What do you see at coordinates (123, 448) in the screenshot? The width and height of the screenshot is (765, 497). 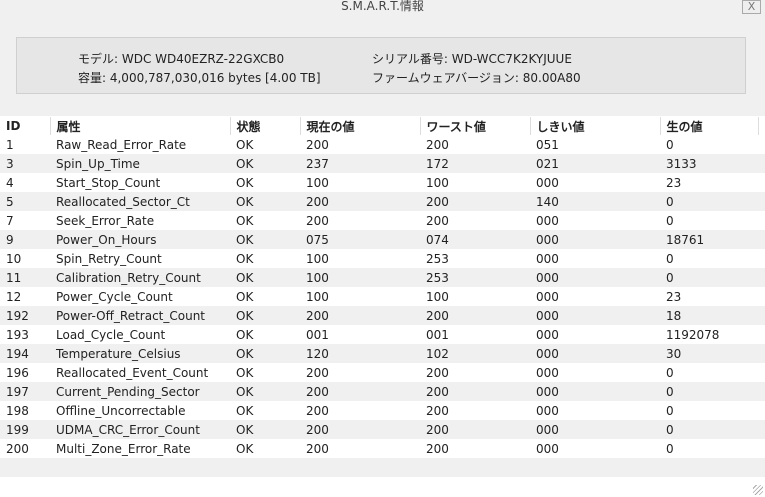 I see `cell-attribute: Multi_Zone_Error_Rate` at bounding box center [123, 448].